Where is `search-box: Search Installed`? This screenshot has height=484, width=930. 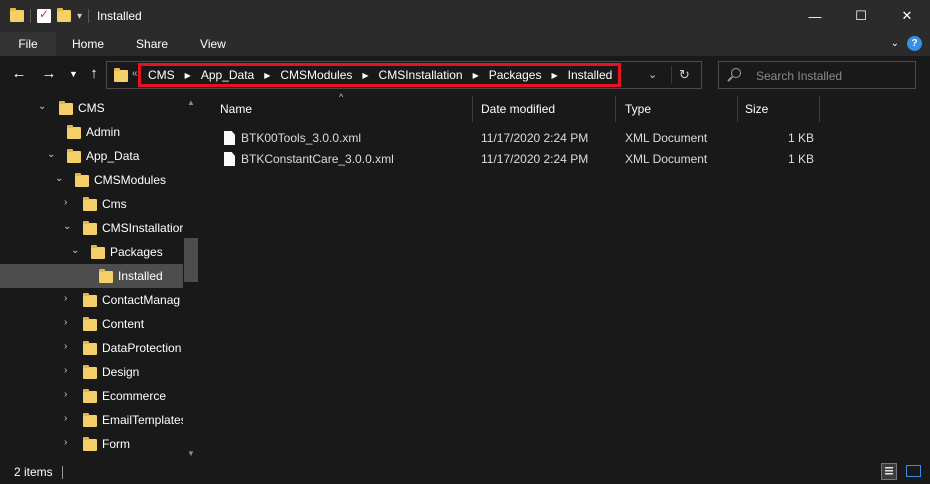 search-box: Search Installed is located at coordinates (817, 75).